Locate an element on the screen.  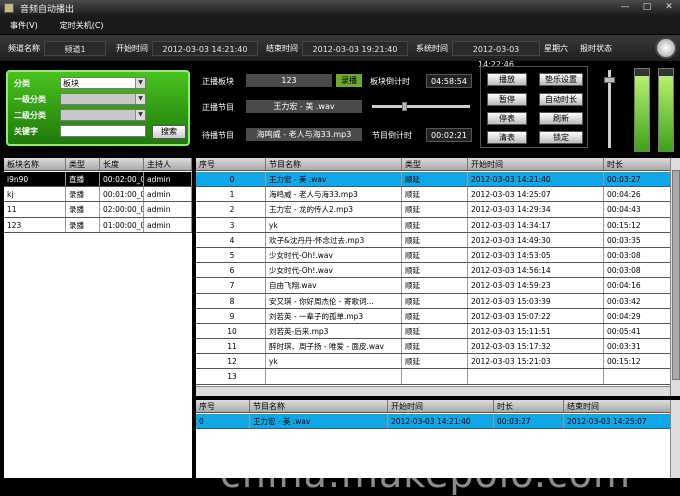
board-type-badge: 录播 is located at coordinates (349, 80).